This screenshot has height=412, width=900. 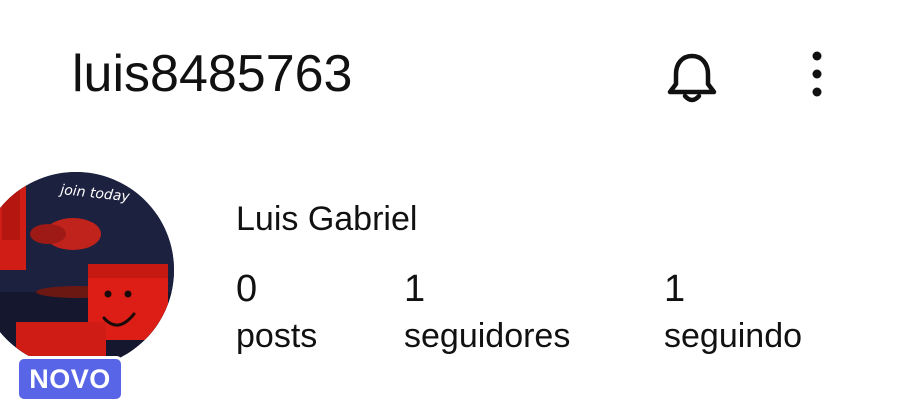 I want to click on stat-followers: 1 seguidores, so click(x=487, y=312).